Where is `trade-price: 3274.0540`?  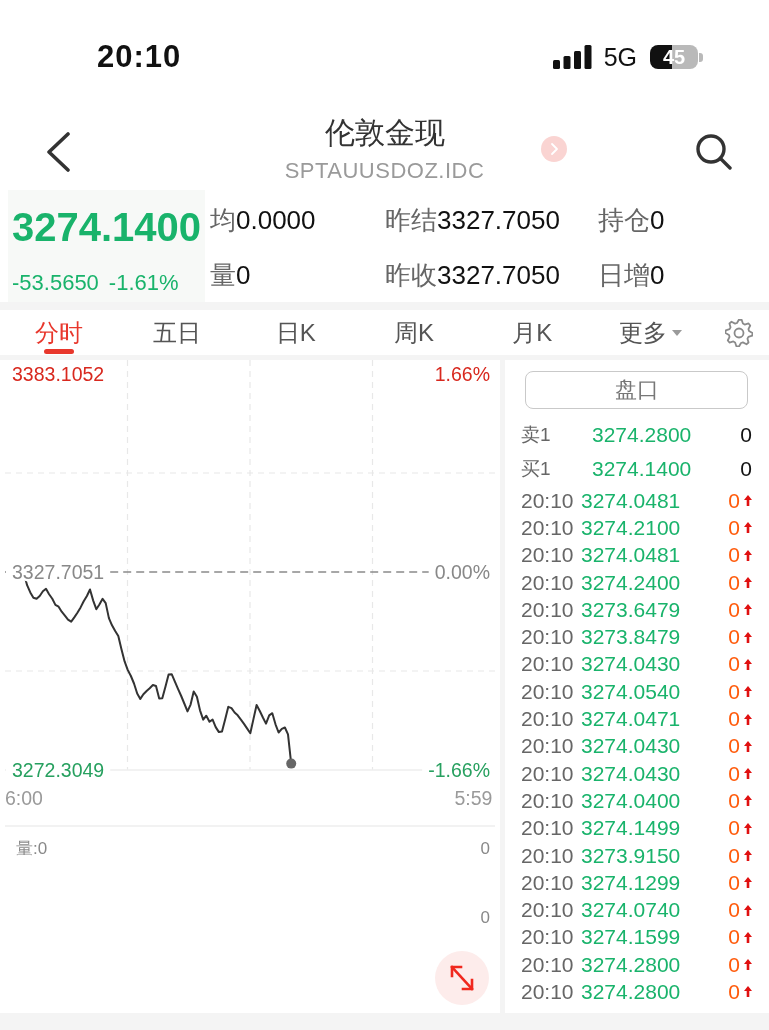 trade-price: 3274.0540 is located at coordinates (631, 691).